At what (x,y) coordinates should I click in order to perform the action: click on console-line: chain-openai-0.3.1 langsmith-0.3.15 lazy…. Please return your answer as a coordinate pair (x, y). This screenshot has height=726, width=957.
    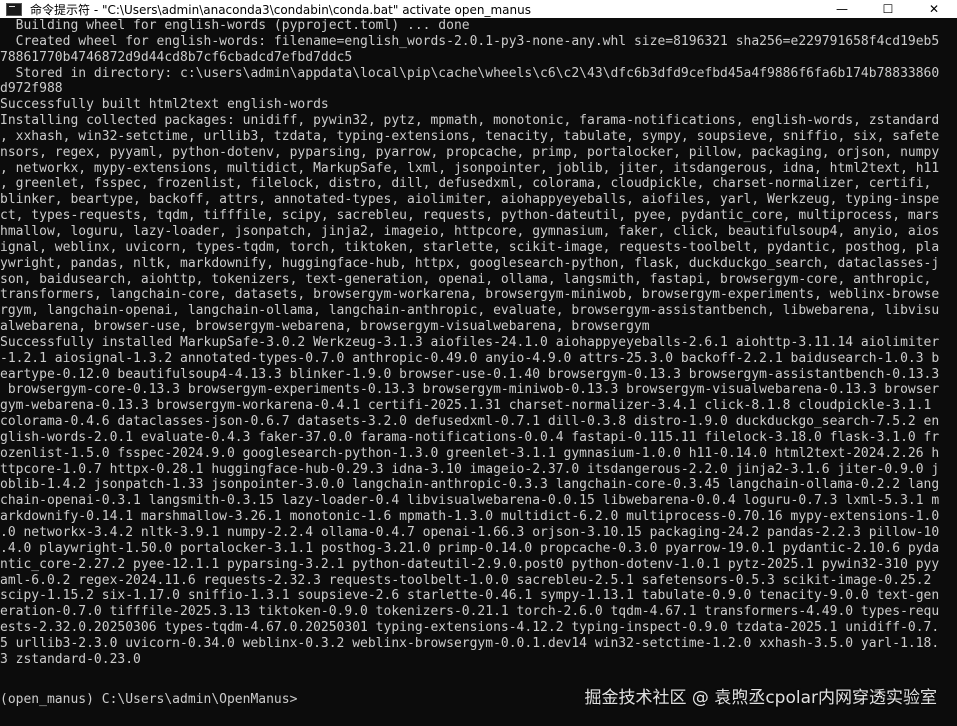
    Looking at the image, I should click on (470, 501).